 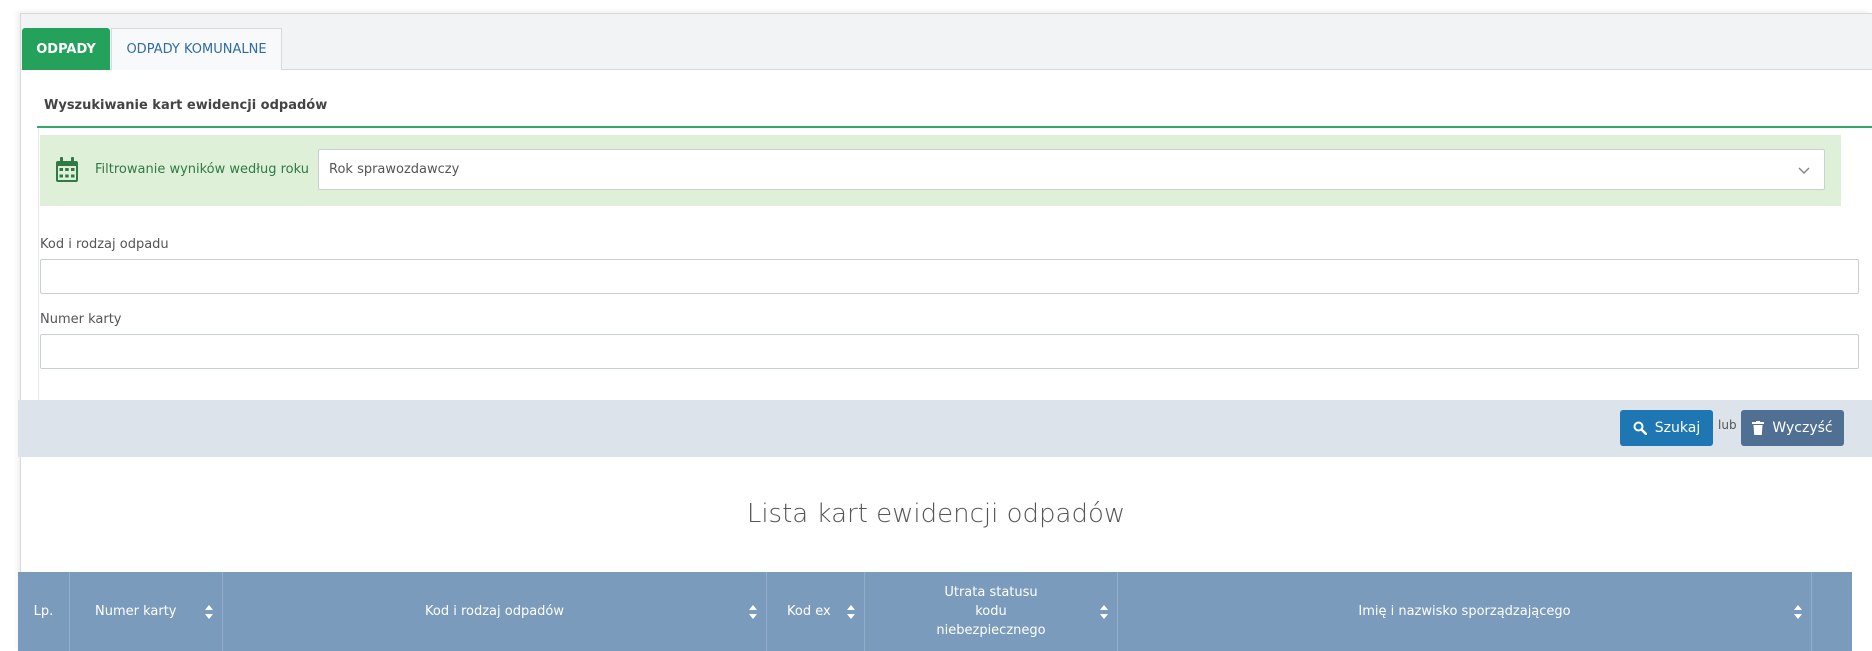 I want to click on column-header-author-name: Imię i nazwisko sporządzającego, so click(x=1465, y=611).